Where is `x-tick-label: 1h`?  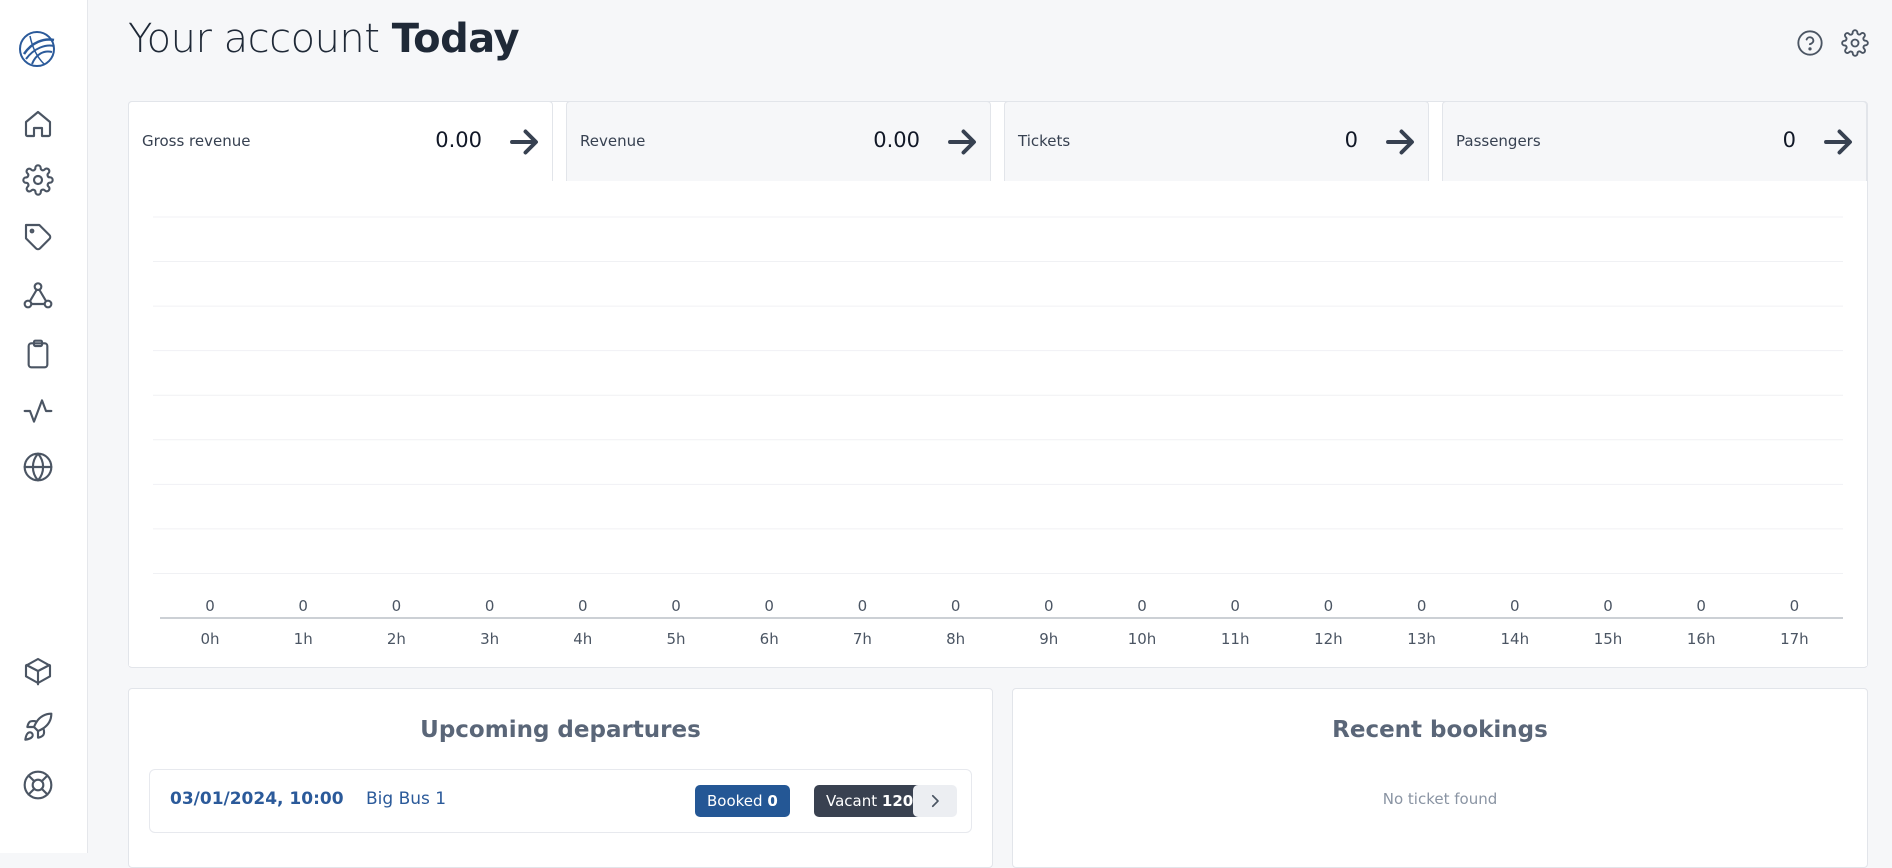 x-tick-label: 1h is located at coordinates (303, 639).